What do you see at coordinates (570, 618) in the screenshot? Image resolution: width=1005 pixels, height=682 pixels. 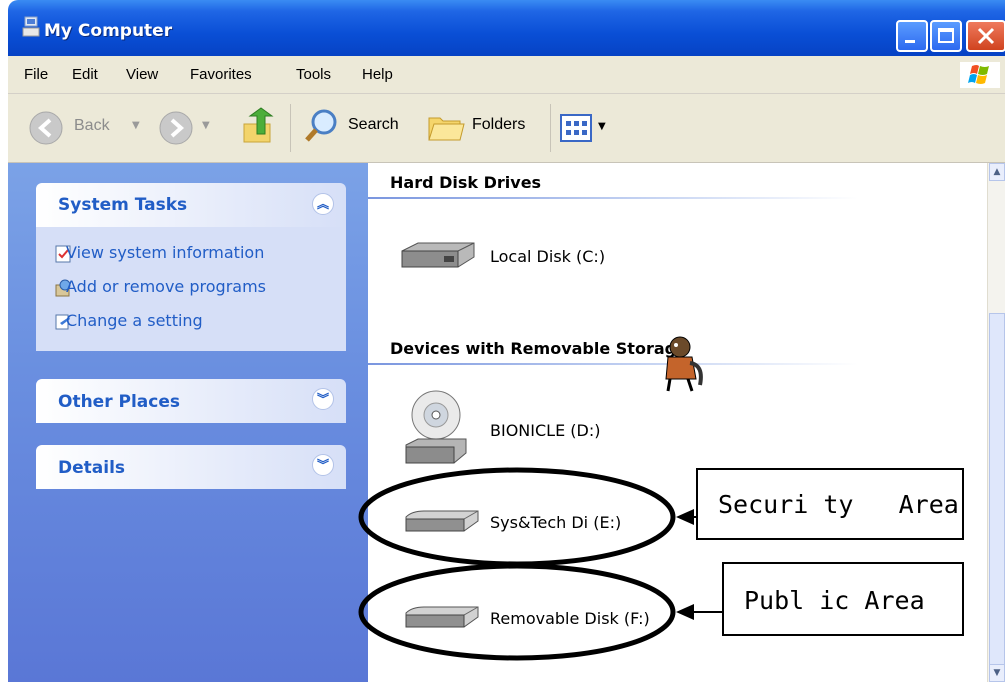 I see `drive-f-label: Removable Disk (F:)` at bounding box center [570, 618].